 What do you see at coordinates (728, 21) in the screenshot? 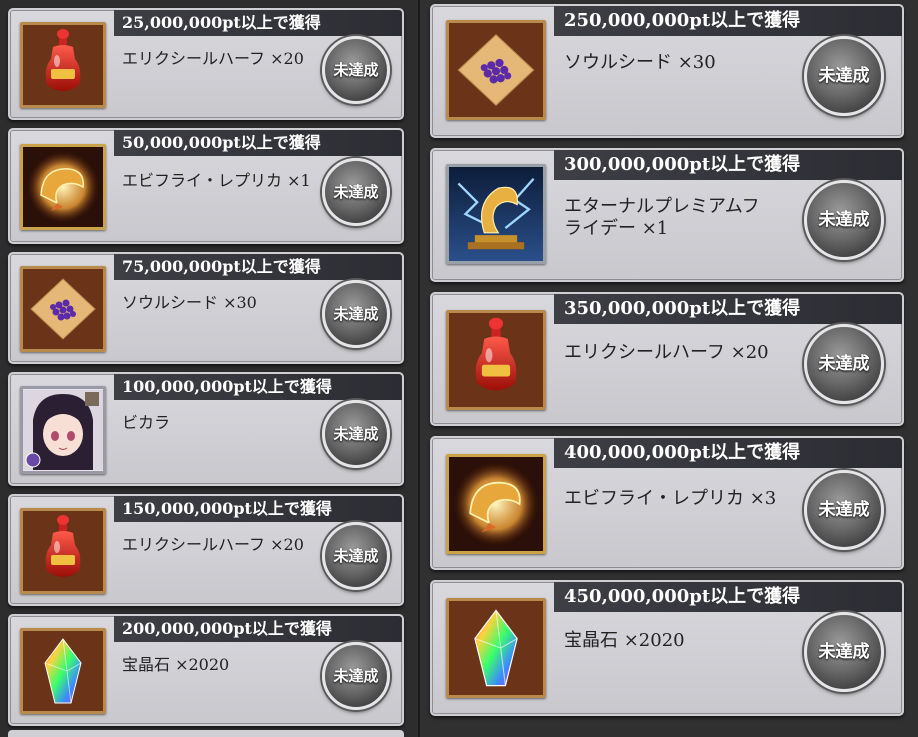
I see `reward-threshold: 250,000,000pt以上で獲得` at bounding box center [728, 21].